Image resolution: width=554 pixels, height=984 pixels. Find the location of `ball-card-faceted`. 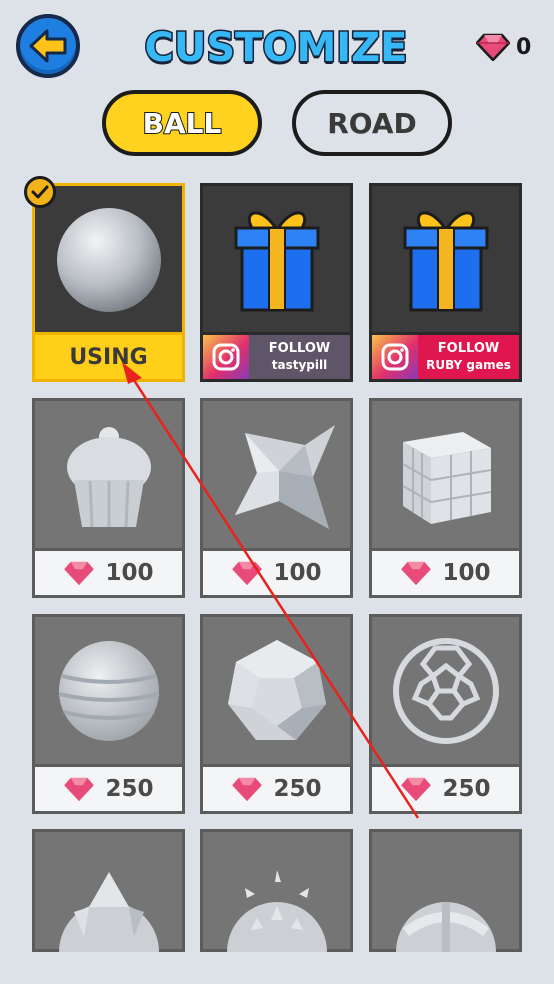

ball-card-faceted is located at coordinates (108, 890).